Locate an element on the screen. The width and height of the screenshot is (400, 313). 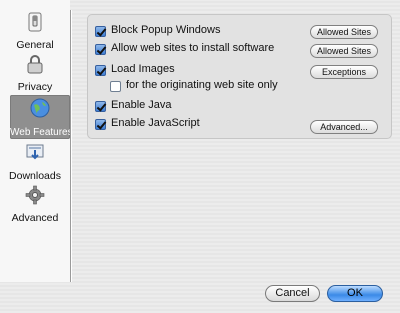
load-images-exceptions-button: Exceptions is located at coordinates (344, 72).